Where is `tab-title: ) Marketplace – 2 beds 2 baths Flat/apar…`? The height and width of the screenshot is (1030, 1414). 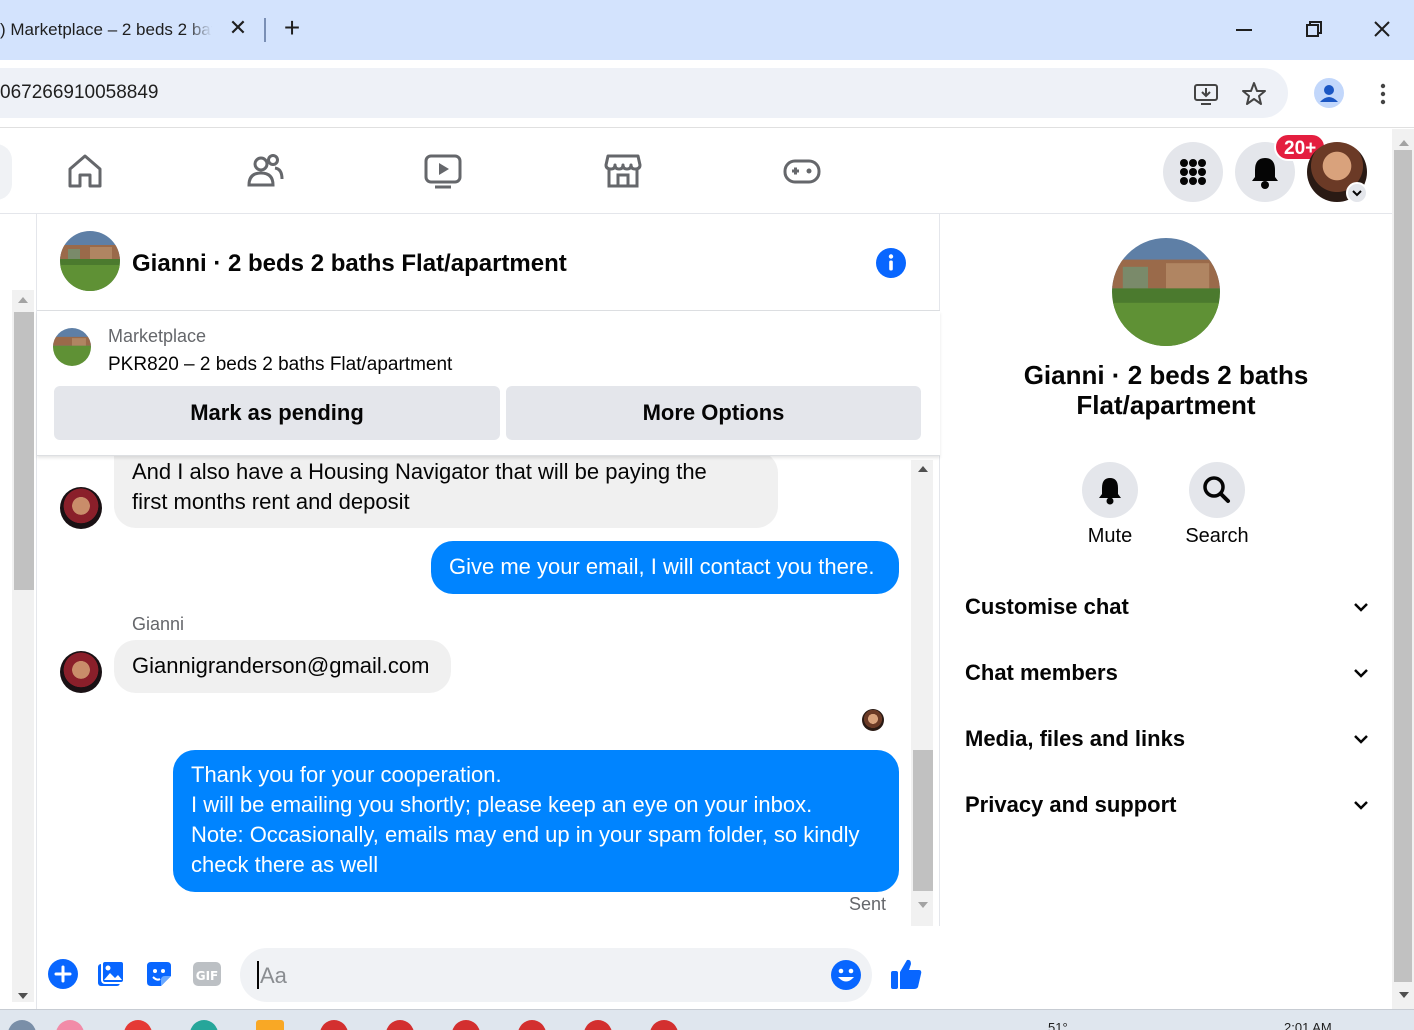
tab-title: ) Marketplace – 2 beds 2 baths Flat/apar… is located at coordinates (106, 29).